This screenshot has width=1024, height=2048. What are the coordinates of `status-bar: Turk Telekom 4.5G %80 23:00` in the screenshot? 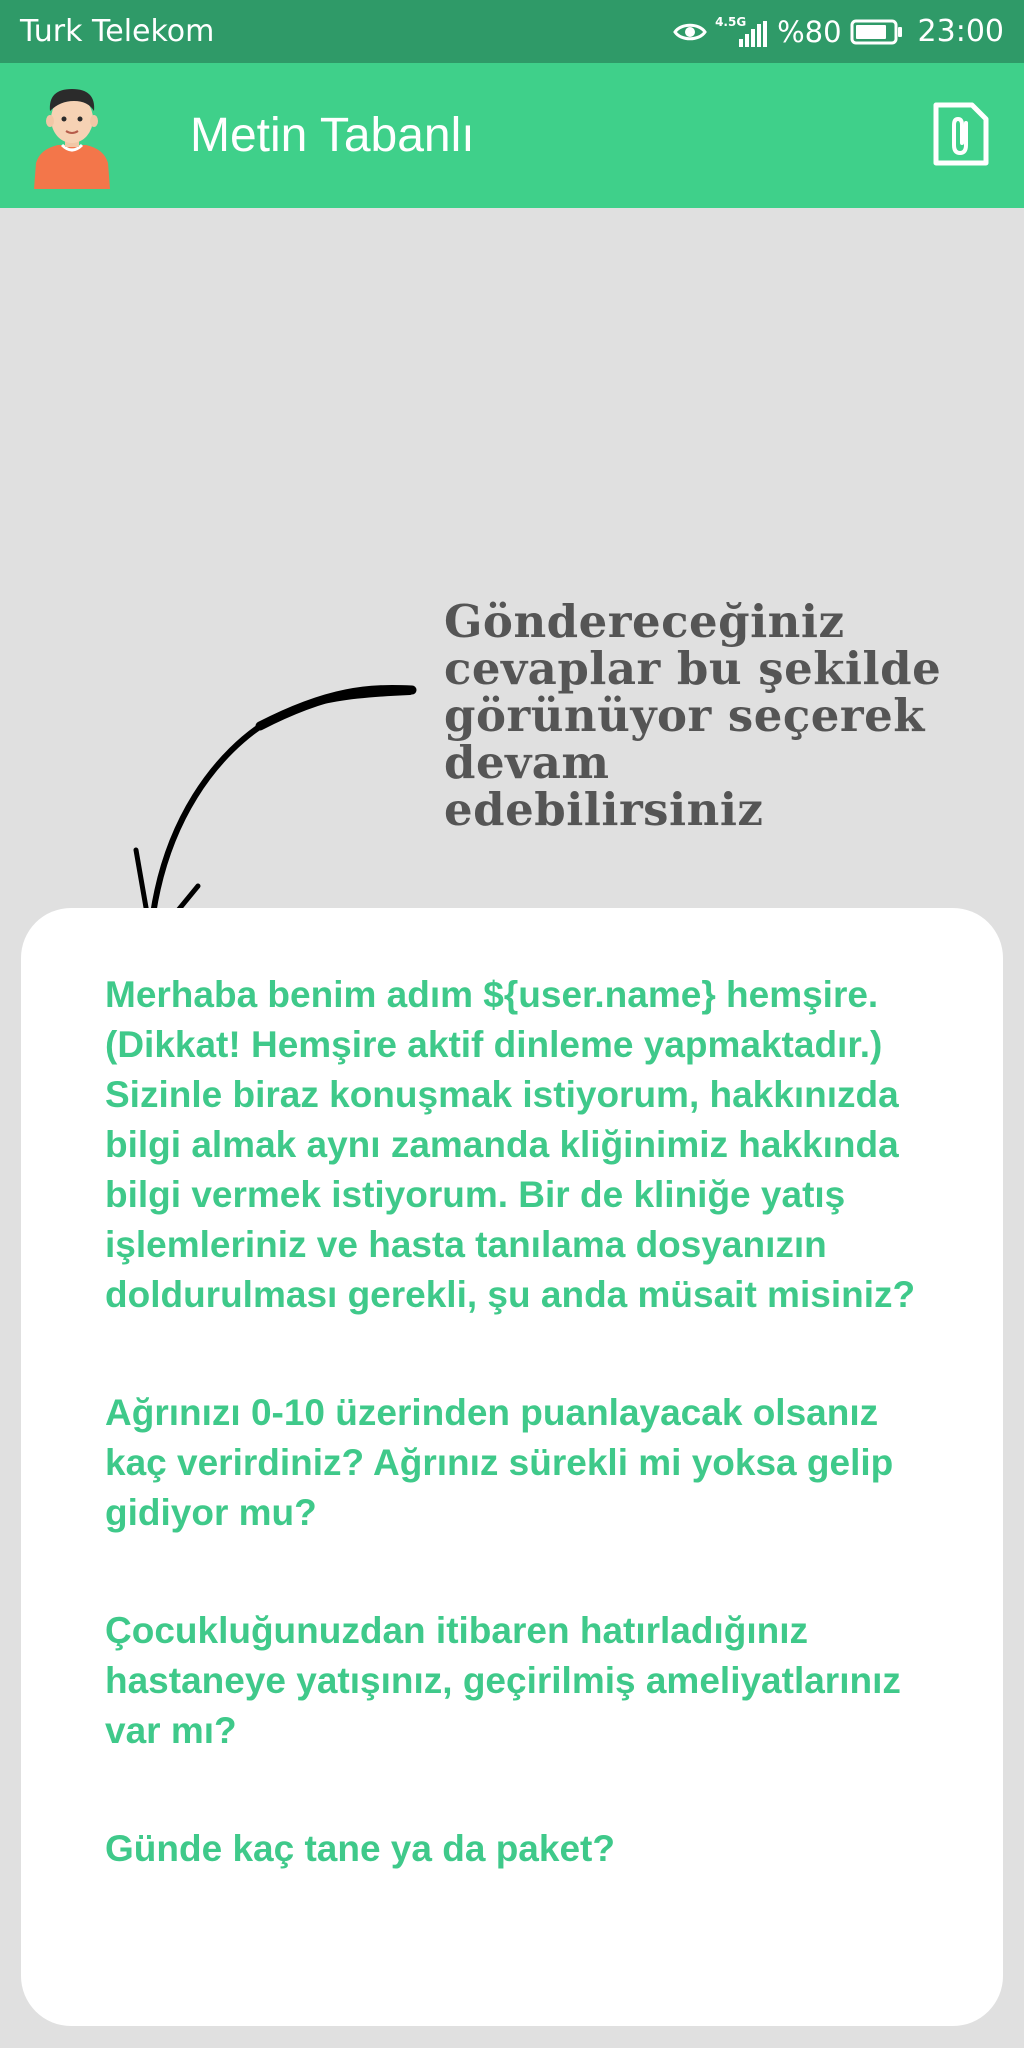 It's located at (512, 31).